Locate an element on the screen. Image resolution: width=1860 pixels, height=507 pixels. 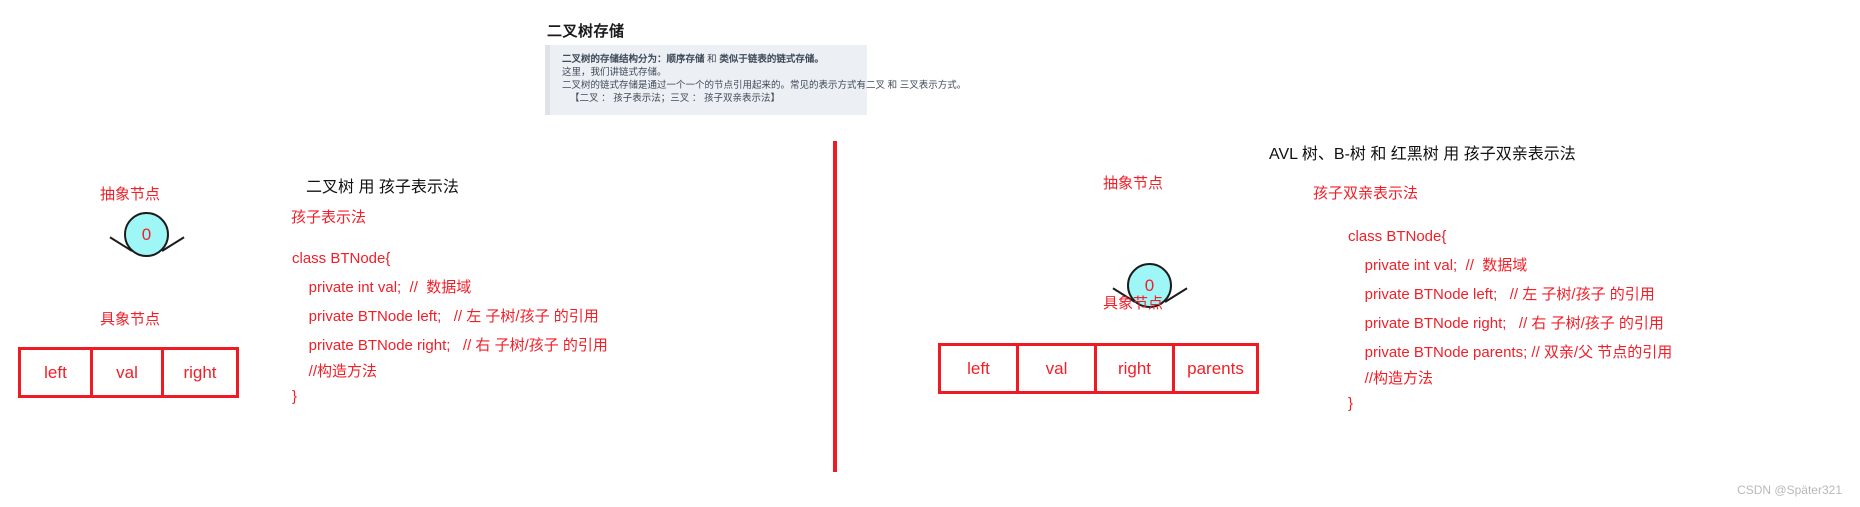
left-concrete-node-label: 具象节点 is located at coordinates (130, 319).